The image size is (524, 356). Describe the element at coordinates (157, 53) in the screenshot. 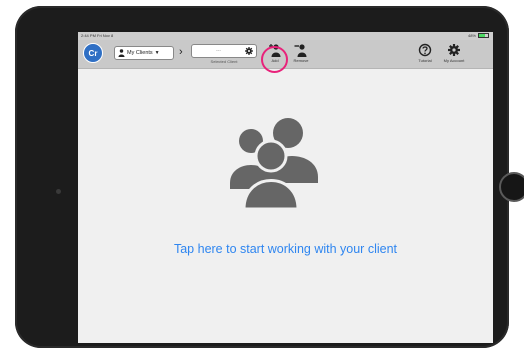

I see `chevron-down-icon: ▼` at that location.